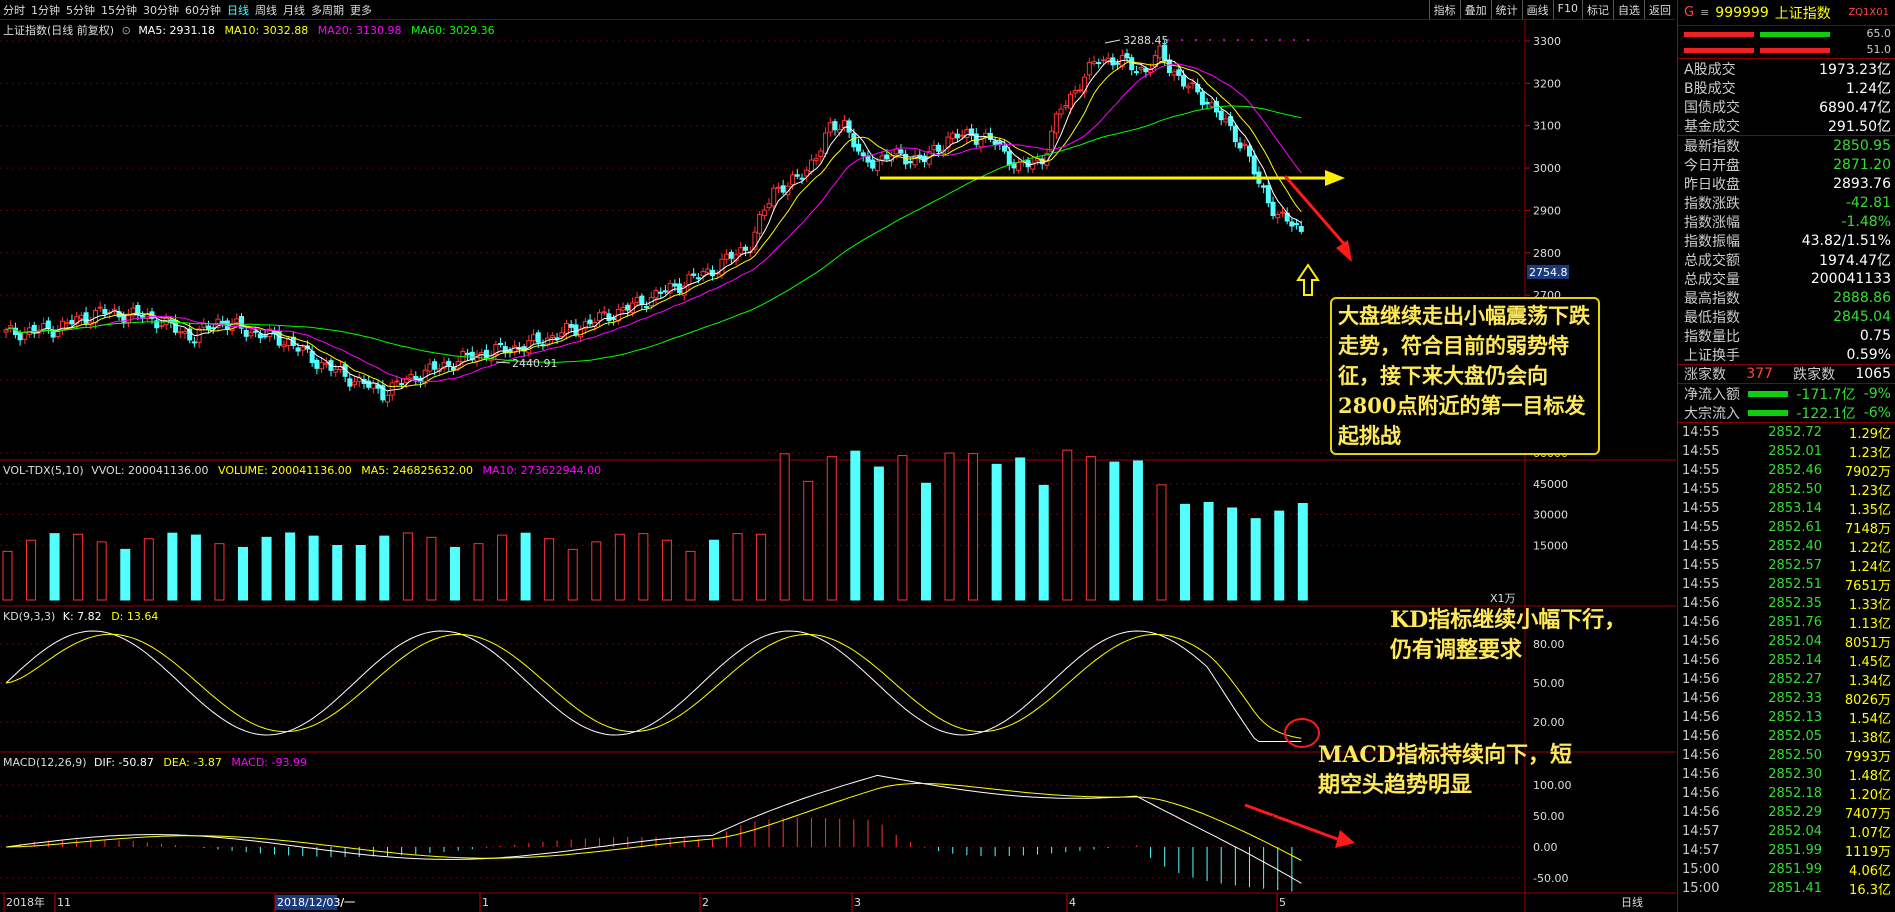 This screenshot has width=1895, height=912. I want to click on tick-price: 2852.57, so click(1795, 565).